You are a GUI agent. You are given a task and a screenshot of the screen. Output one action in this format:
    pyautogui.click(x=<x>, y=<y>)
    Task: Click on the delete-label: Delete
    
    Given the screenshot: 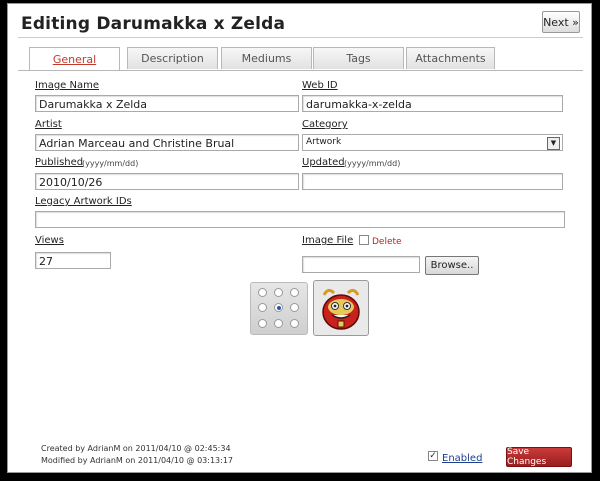 What is the action you would take?
    pyautogui.click(x=387, y=242)
    